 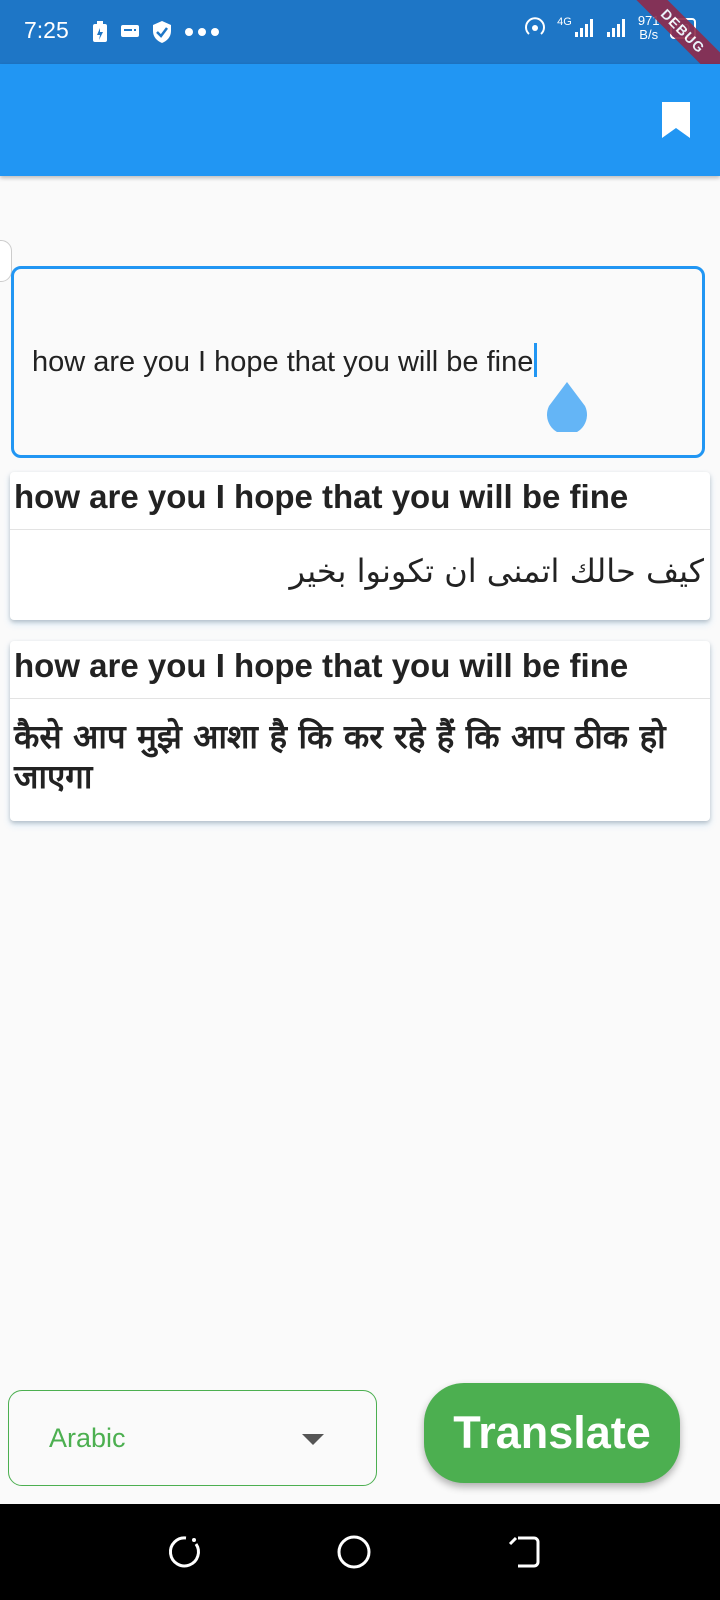 What do you see at coordinates (87, 1438) in the screenshot?
I see `language-selected: Arabic` at bounding box center [87, 1438].